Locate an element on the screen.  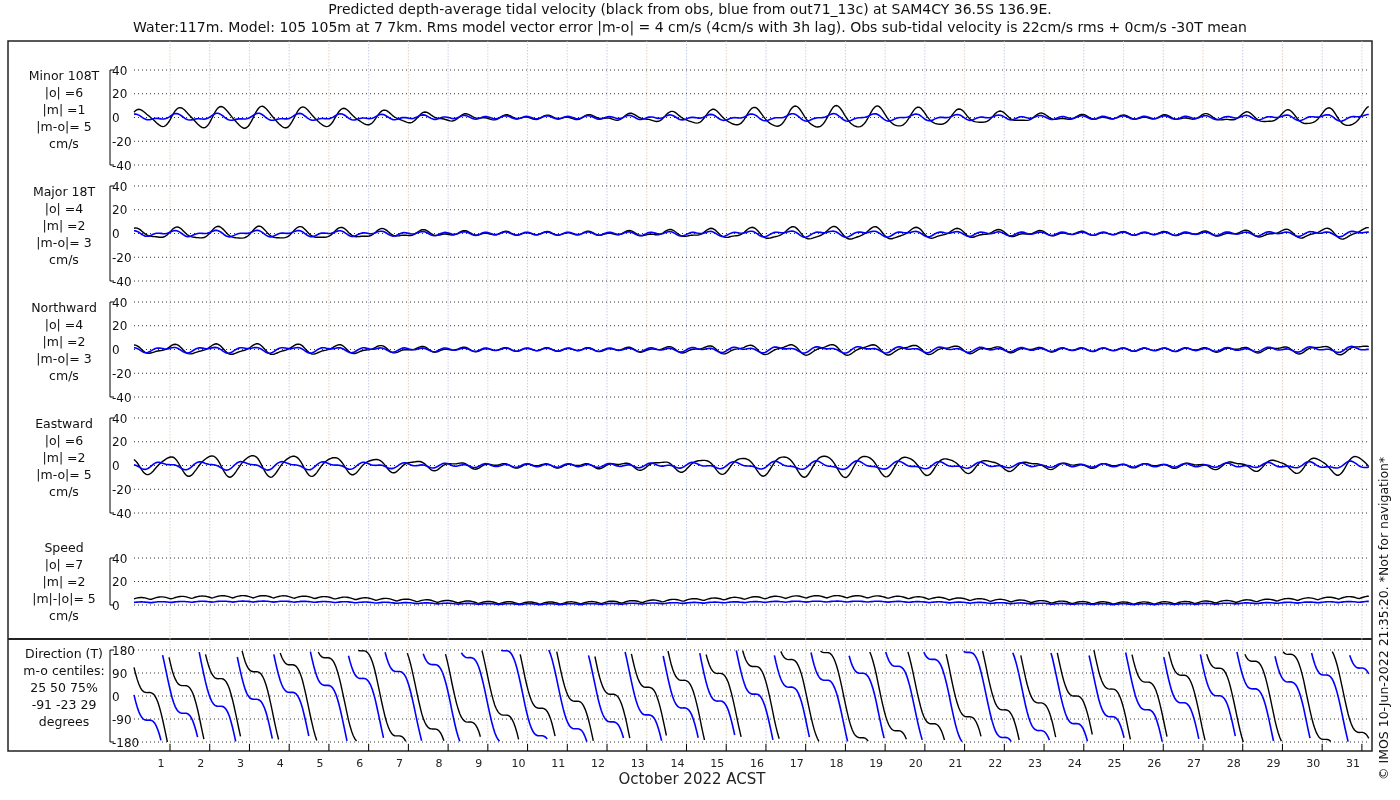
axis-tick-label: 10 is located at coordinates (518, 763).